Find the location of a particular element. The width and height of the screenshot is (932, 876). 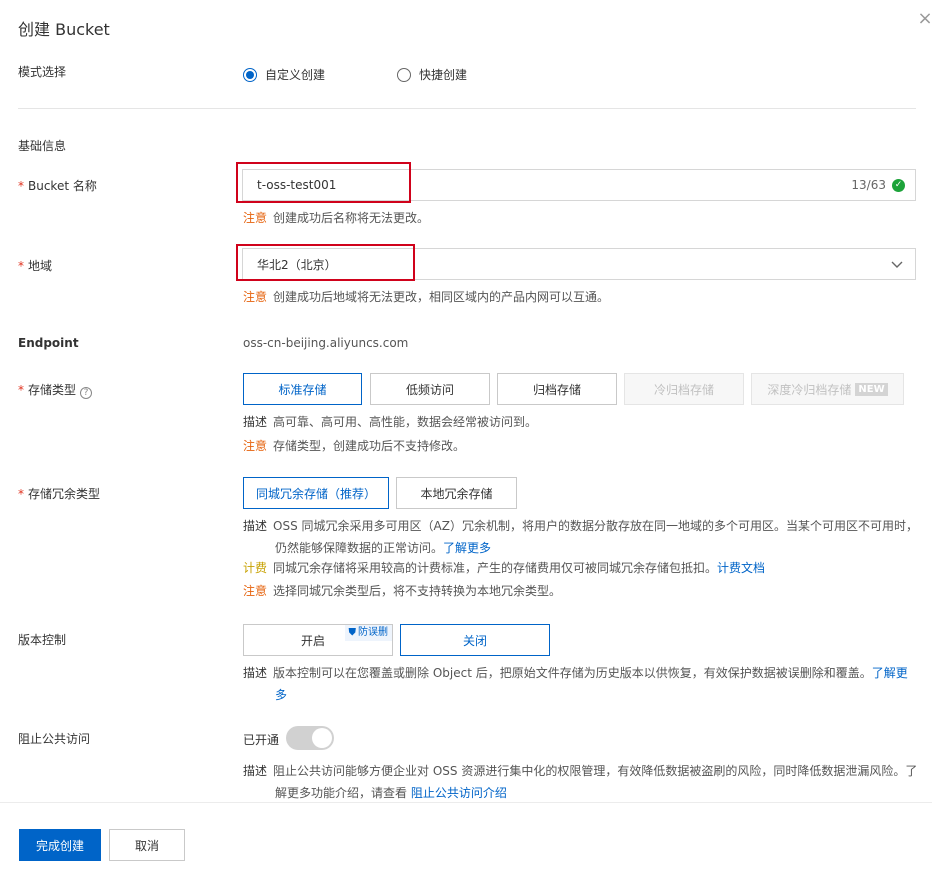

storage-cold-archive-button: 冷归档存储 is located at coordinates (684, 389).